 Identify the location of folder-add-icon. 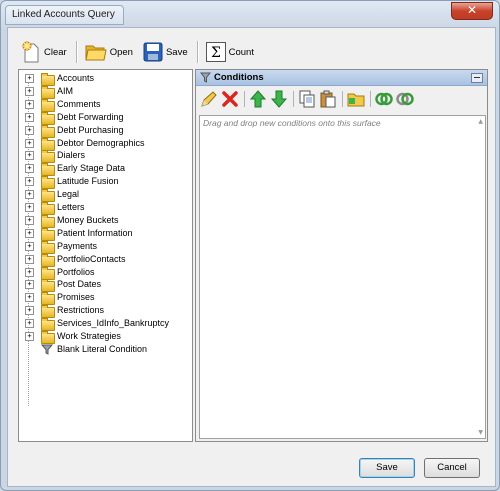
(356, 100).